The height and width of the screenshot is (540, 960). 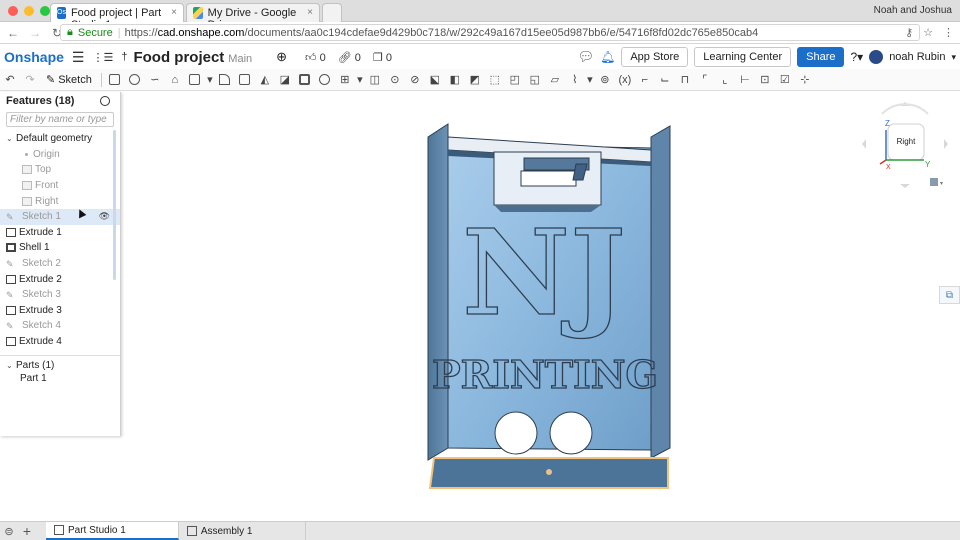 I want to click on shell-icon, so click(x=305, y=80).